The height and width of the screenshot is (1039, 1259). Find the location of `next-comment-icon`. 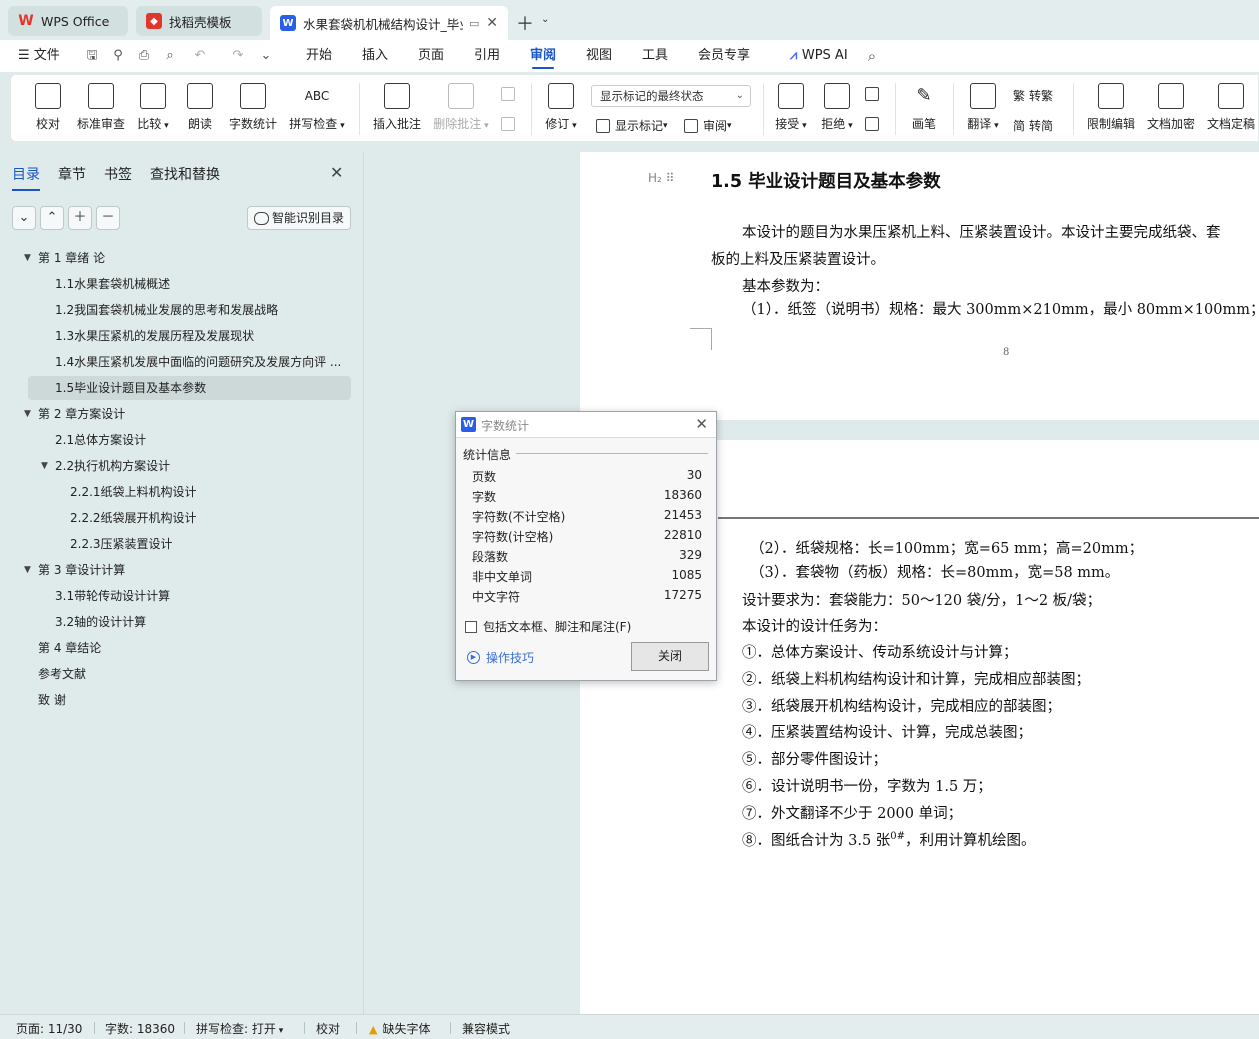

next-comment-icon is located at coordinates (510, 124).